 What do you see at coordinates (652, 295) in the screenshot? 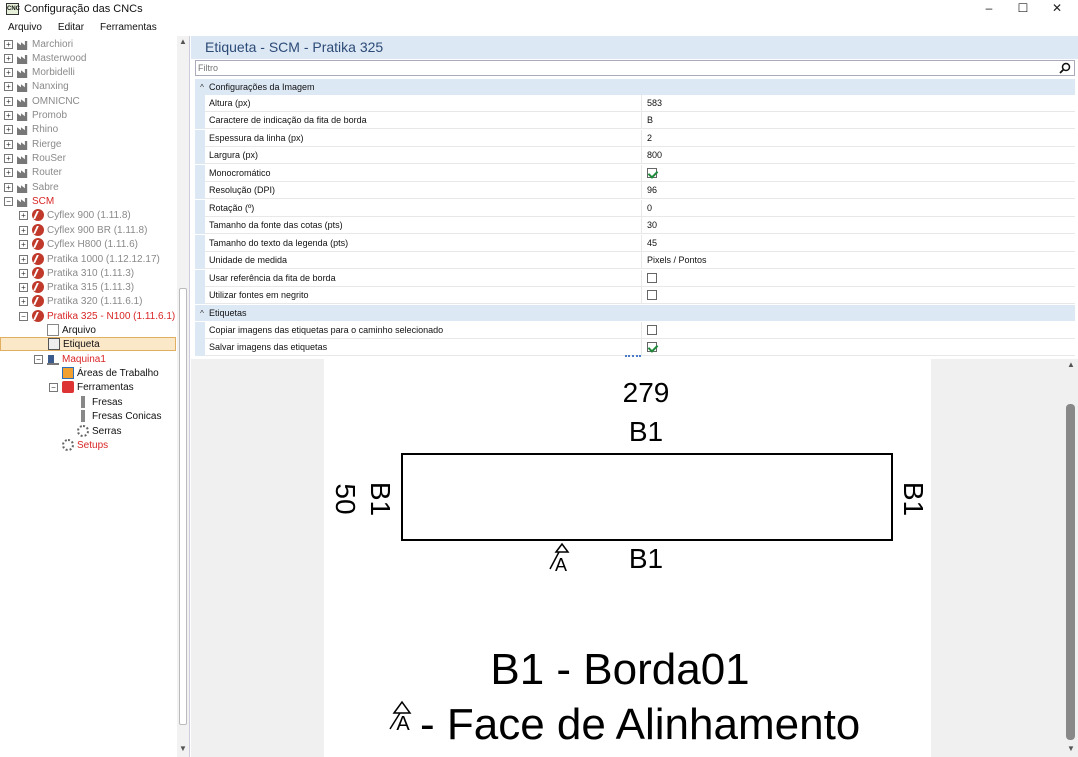
I see `bold-fonts-checkbox` at bounding box center [652, 295].